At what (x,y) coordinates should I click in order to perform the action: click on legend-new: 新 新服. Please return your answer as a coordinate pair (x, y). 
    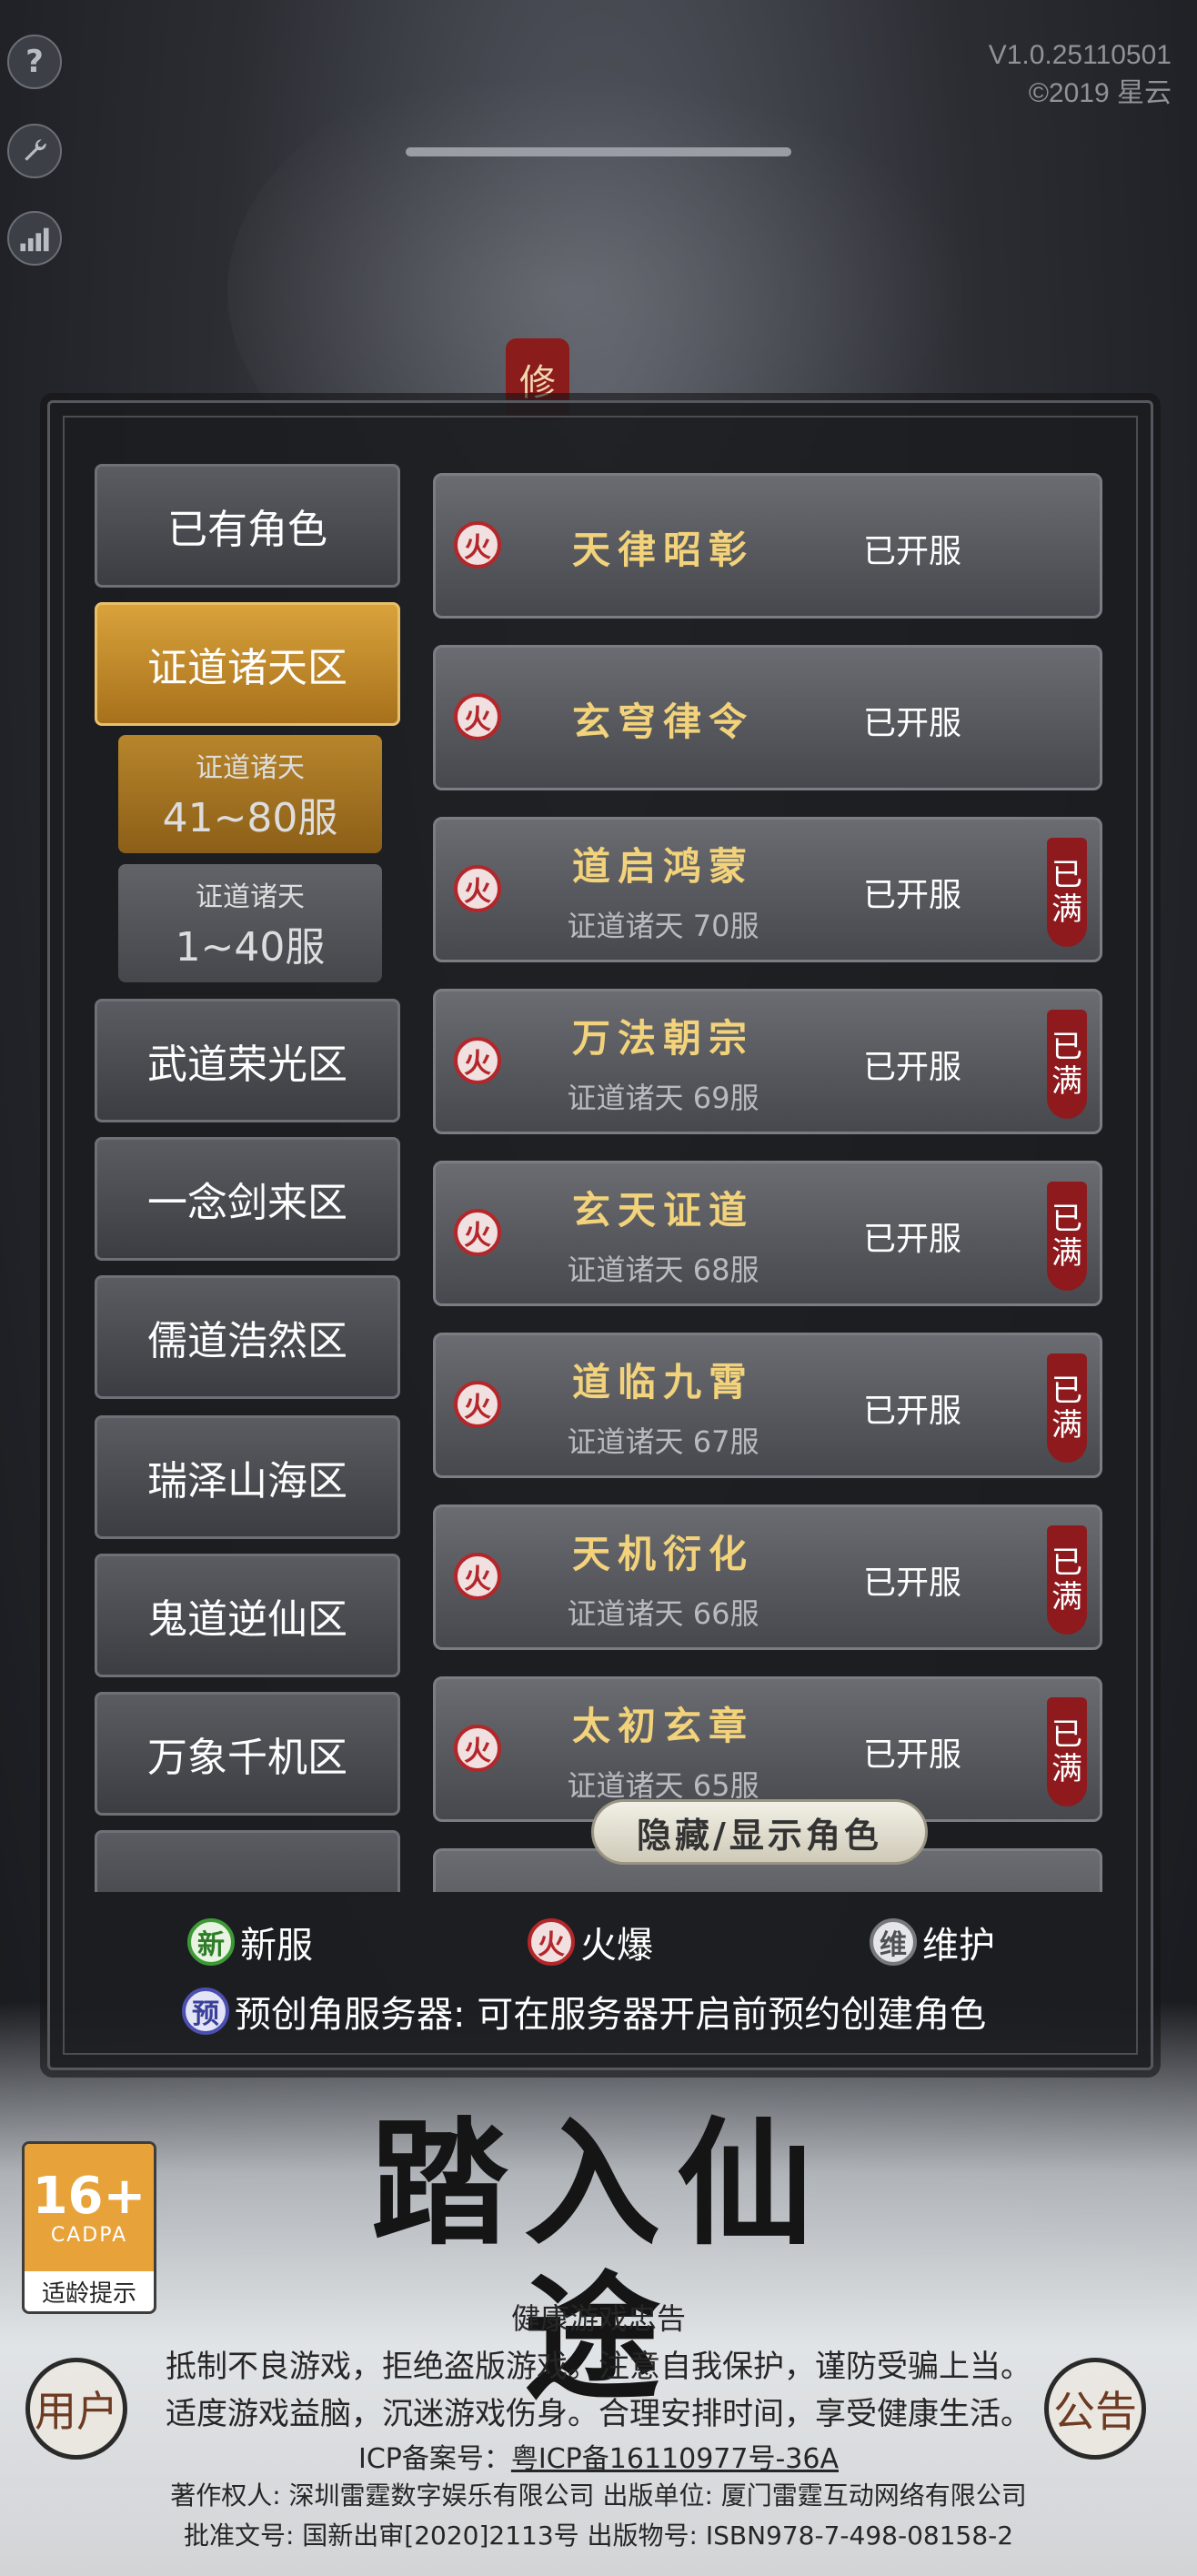
    Looking at the image, I should click on (250, 1942).